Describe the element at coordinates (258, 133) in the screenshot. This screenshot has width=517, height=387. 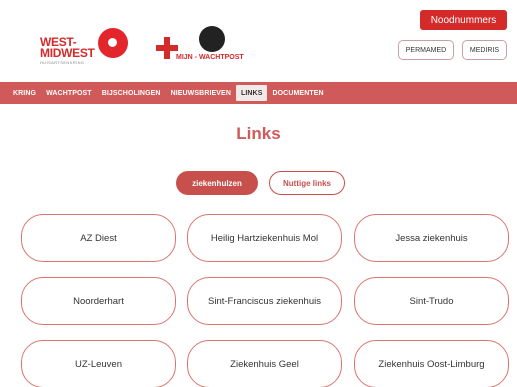
I see `page-title: Links` at that location.